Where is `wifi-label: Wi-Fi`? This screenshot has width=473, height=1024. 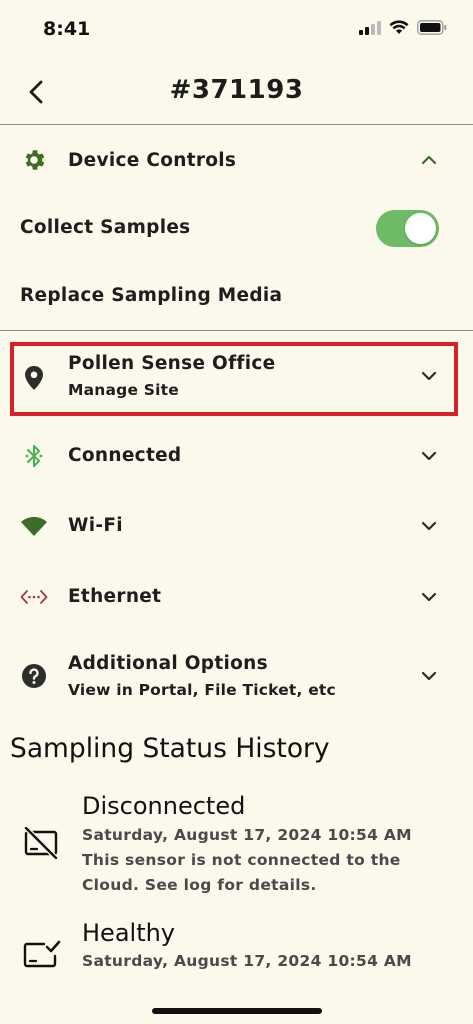
wifi-label: Wi-Fi is located at coordinates (95, 525).